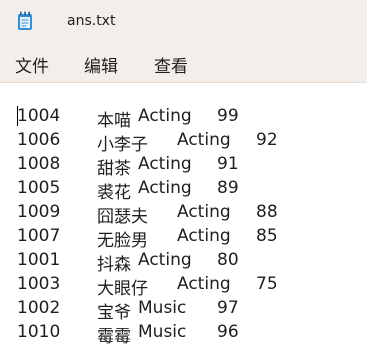  I want to click on menu-view: 查看, so click(171, 64).